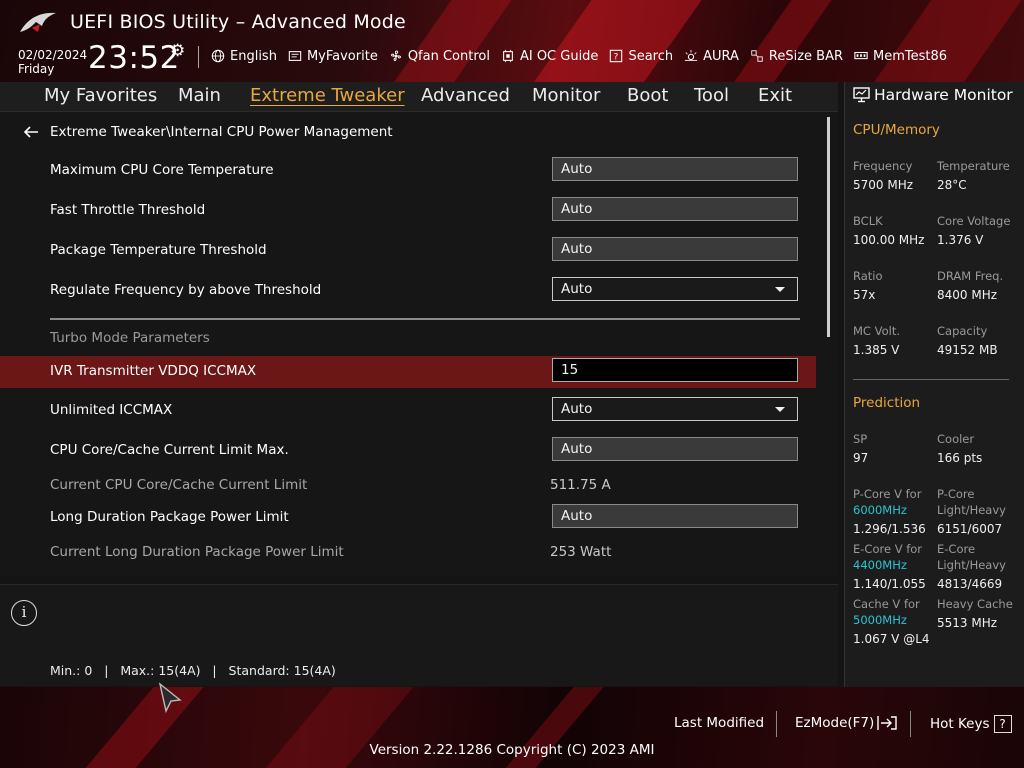 Image resolution: width=1024 pixels, height=768 pixels. I want to click on pcore-lh-text2: Light/Heavy, so click(971, 510).